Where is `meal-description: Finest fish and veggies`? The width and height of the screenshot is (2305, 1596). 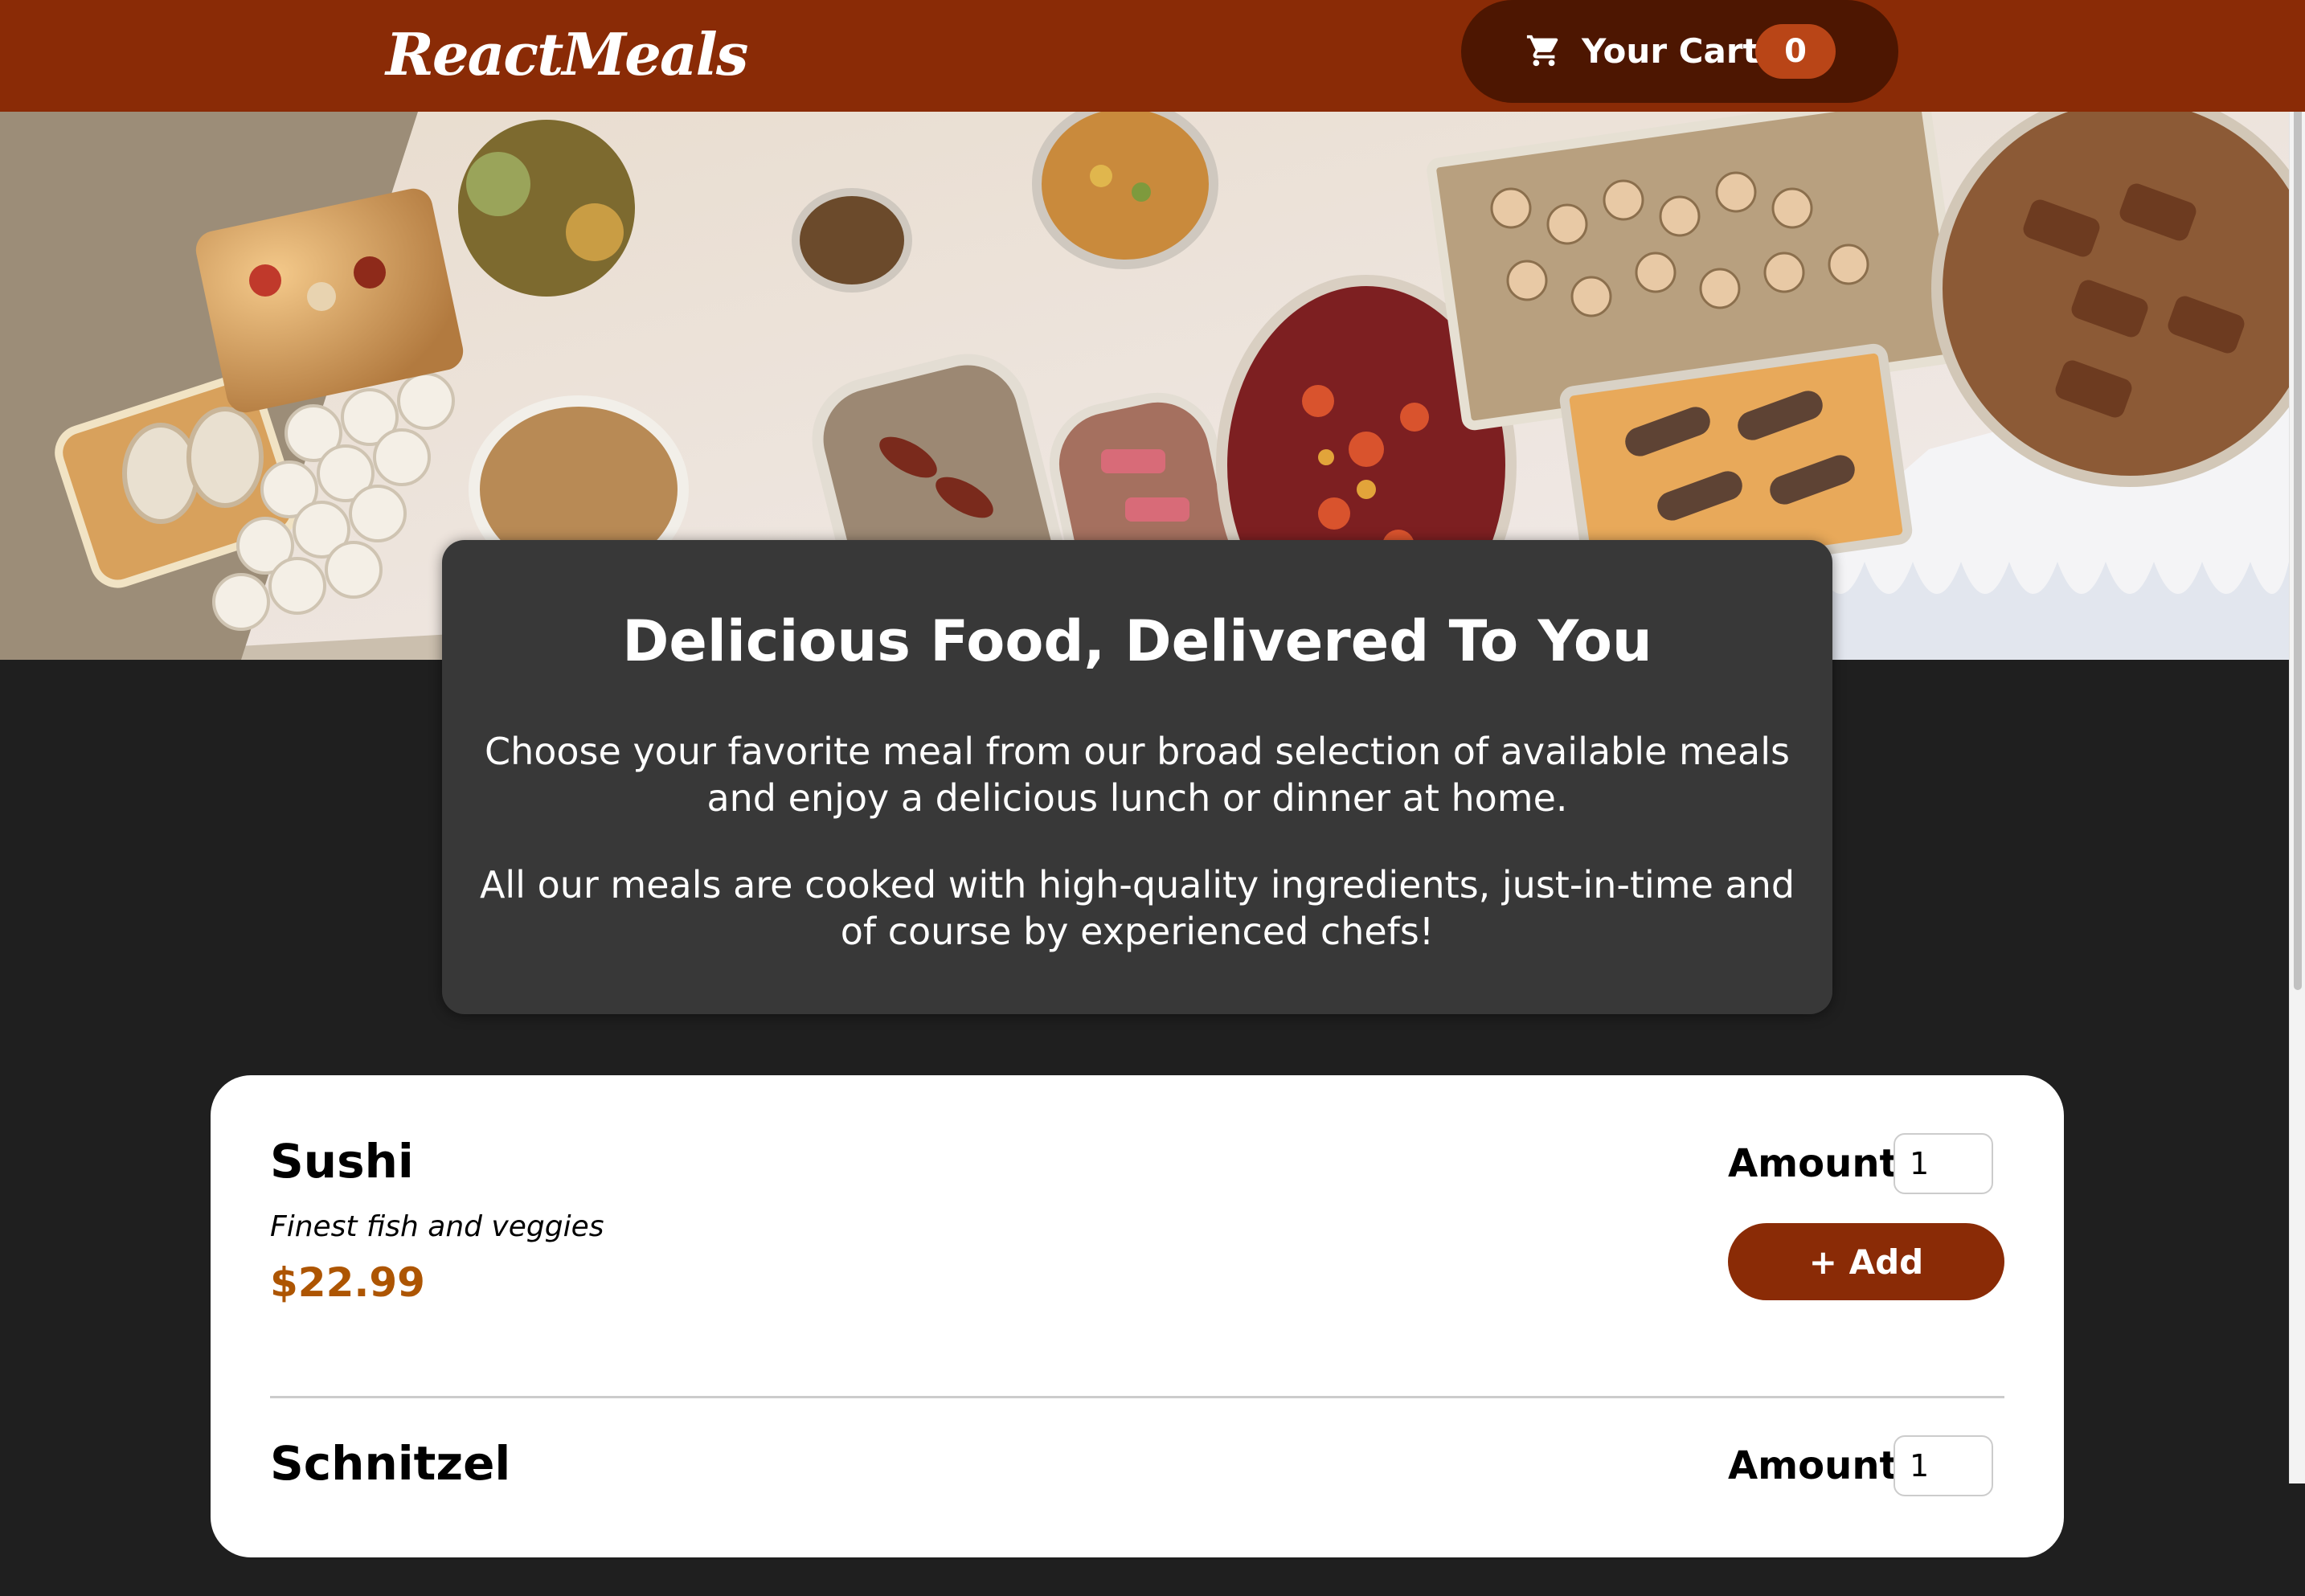 meal-description: Finest fish and veggies is located at coordinates (437, 1226).